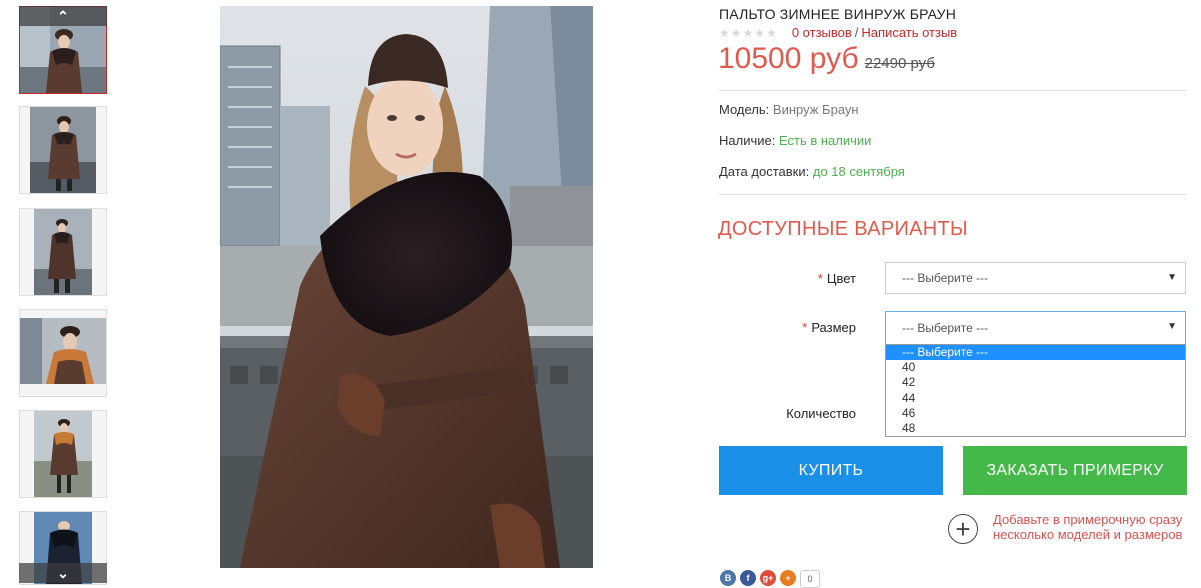  Describe the element at coordinates (1035, 398) in the screenshot. I see `size-option: 44` at that location.